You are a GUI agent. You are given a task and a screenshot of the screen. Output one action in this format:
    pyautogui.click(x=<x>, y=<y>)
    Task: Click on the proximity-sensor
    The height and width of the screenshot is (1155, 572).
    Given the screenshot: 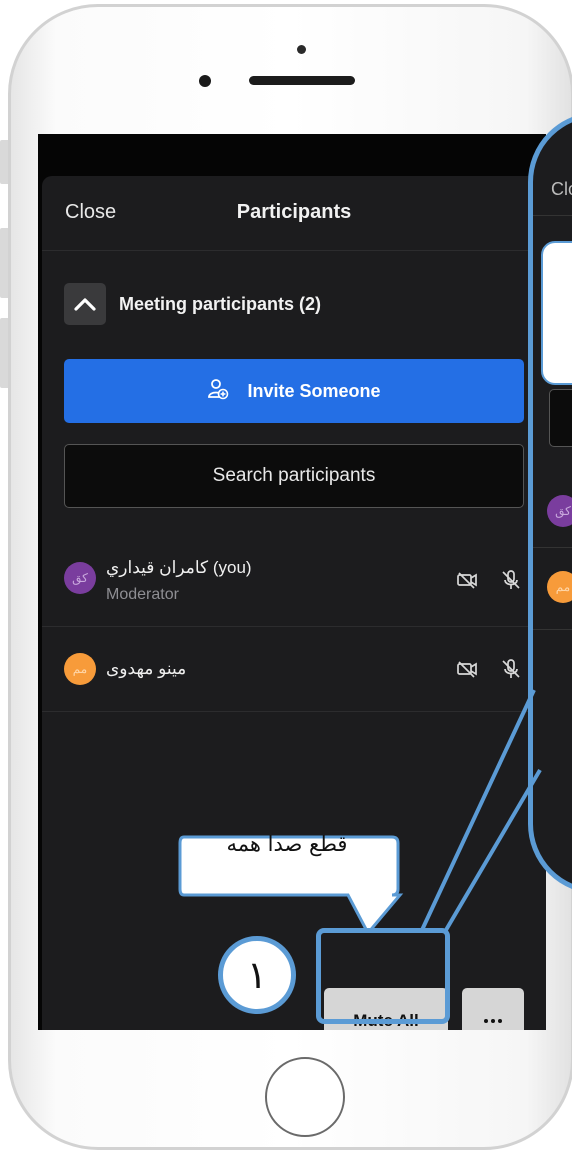 What is the action you would take?
    pyautogui.click(x=301, y=49)
    